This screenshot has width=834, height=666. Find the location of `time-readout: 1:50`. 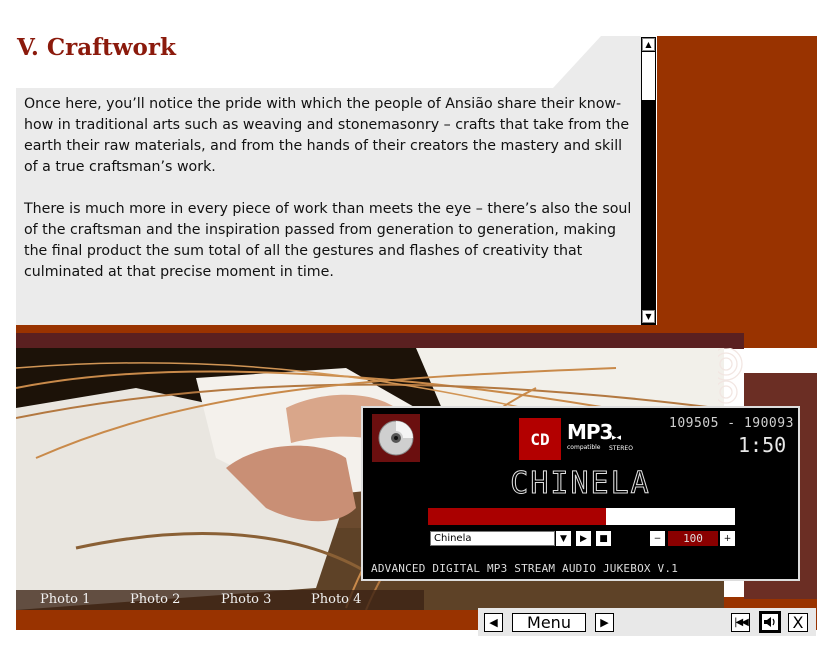

time-readout: 1:50 is located at coordinates (762, 445).